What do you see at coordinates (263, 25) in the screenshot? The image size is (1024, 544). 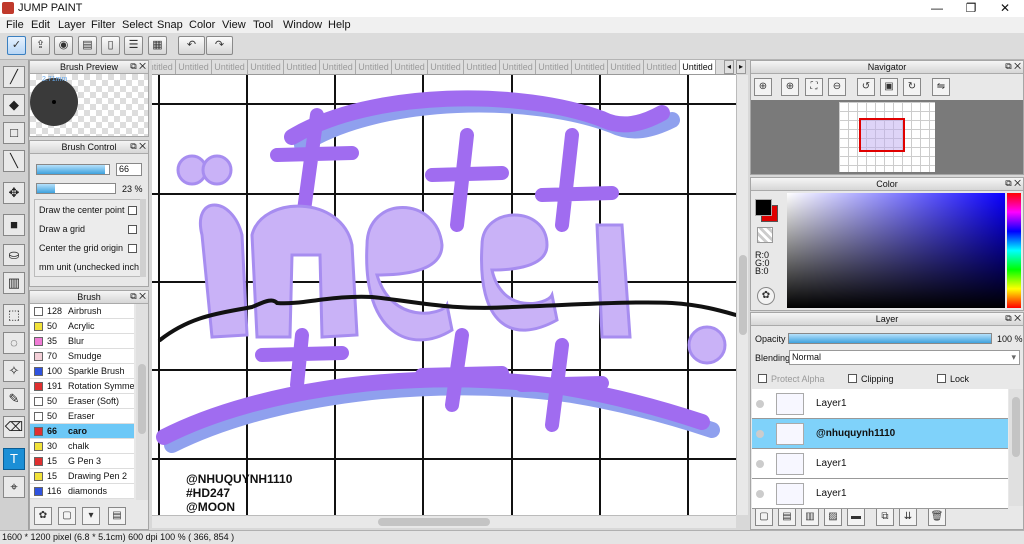 I see `menu-tool: Tool` at bounding box center [263, 25].